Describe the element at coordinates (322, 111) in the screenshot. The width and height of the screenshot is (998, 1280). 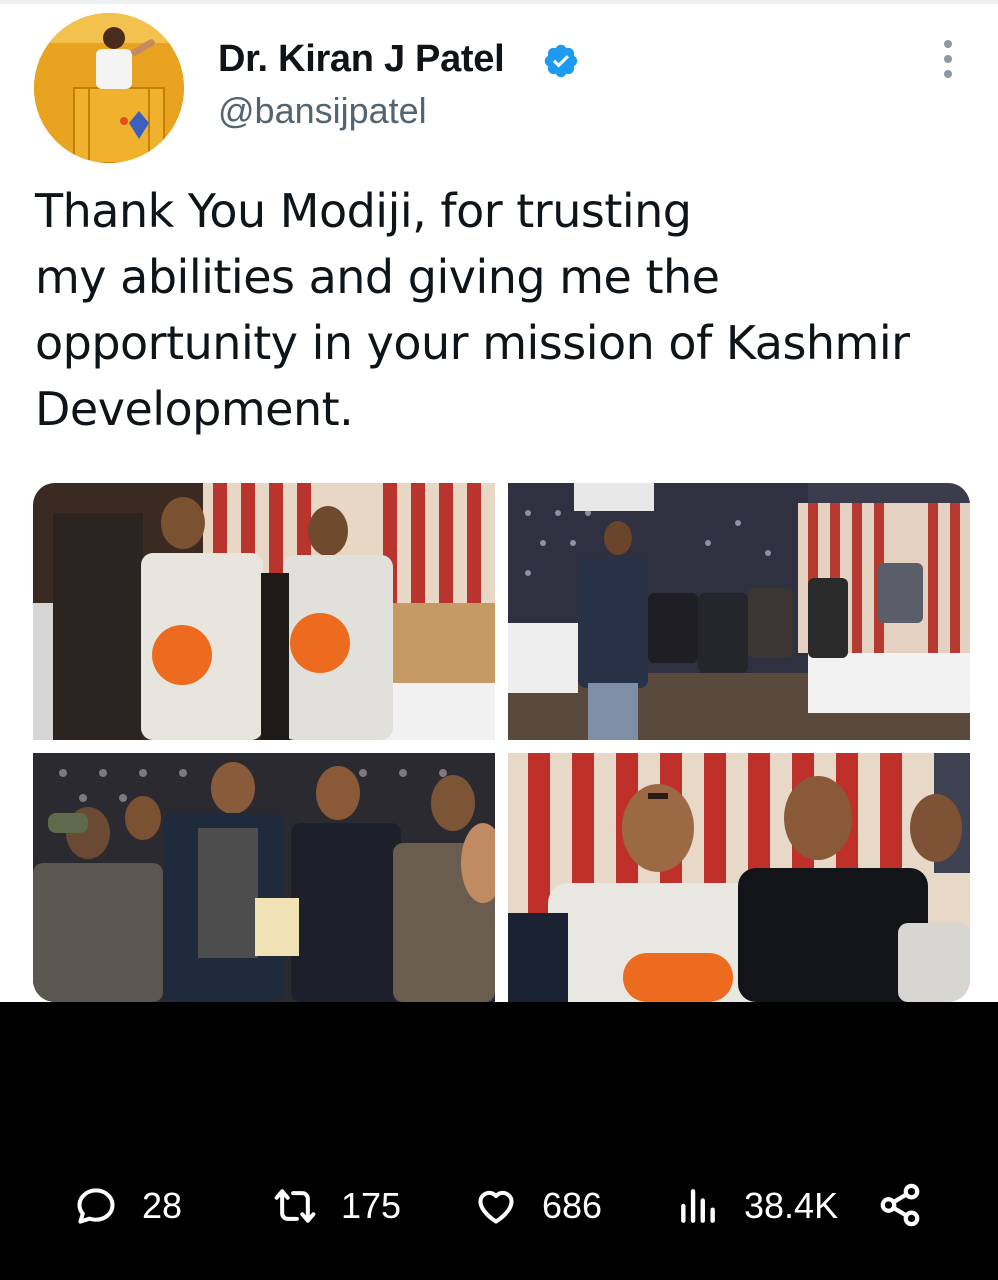
I see `author-handle: @bansijpatel` at that location.